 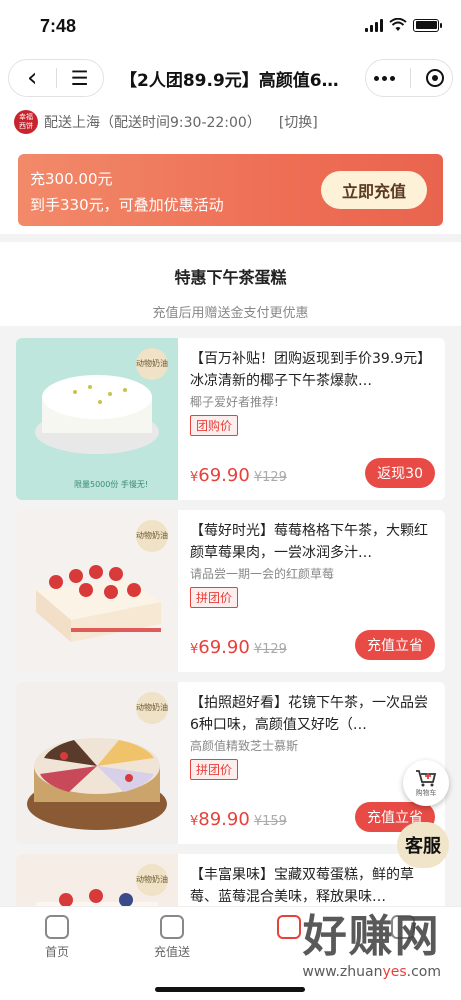 I want to click on more-button, so click(x=384, y=78).